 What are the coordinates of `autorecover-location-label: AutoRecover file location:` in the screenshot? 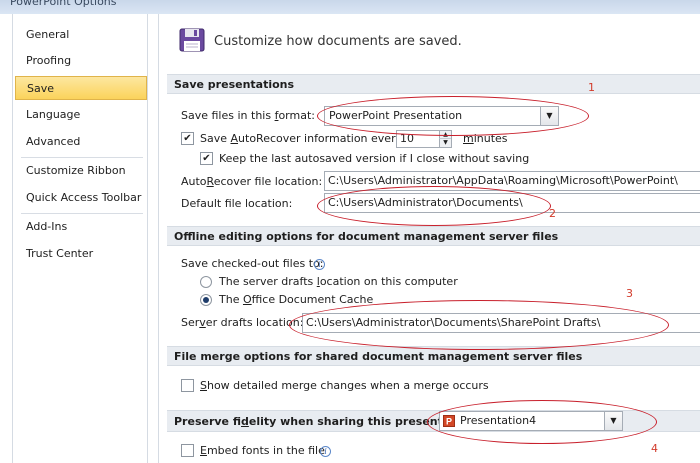 It's located at (252, 181).